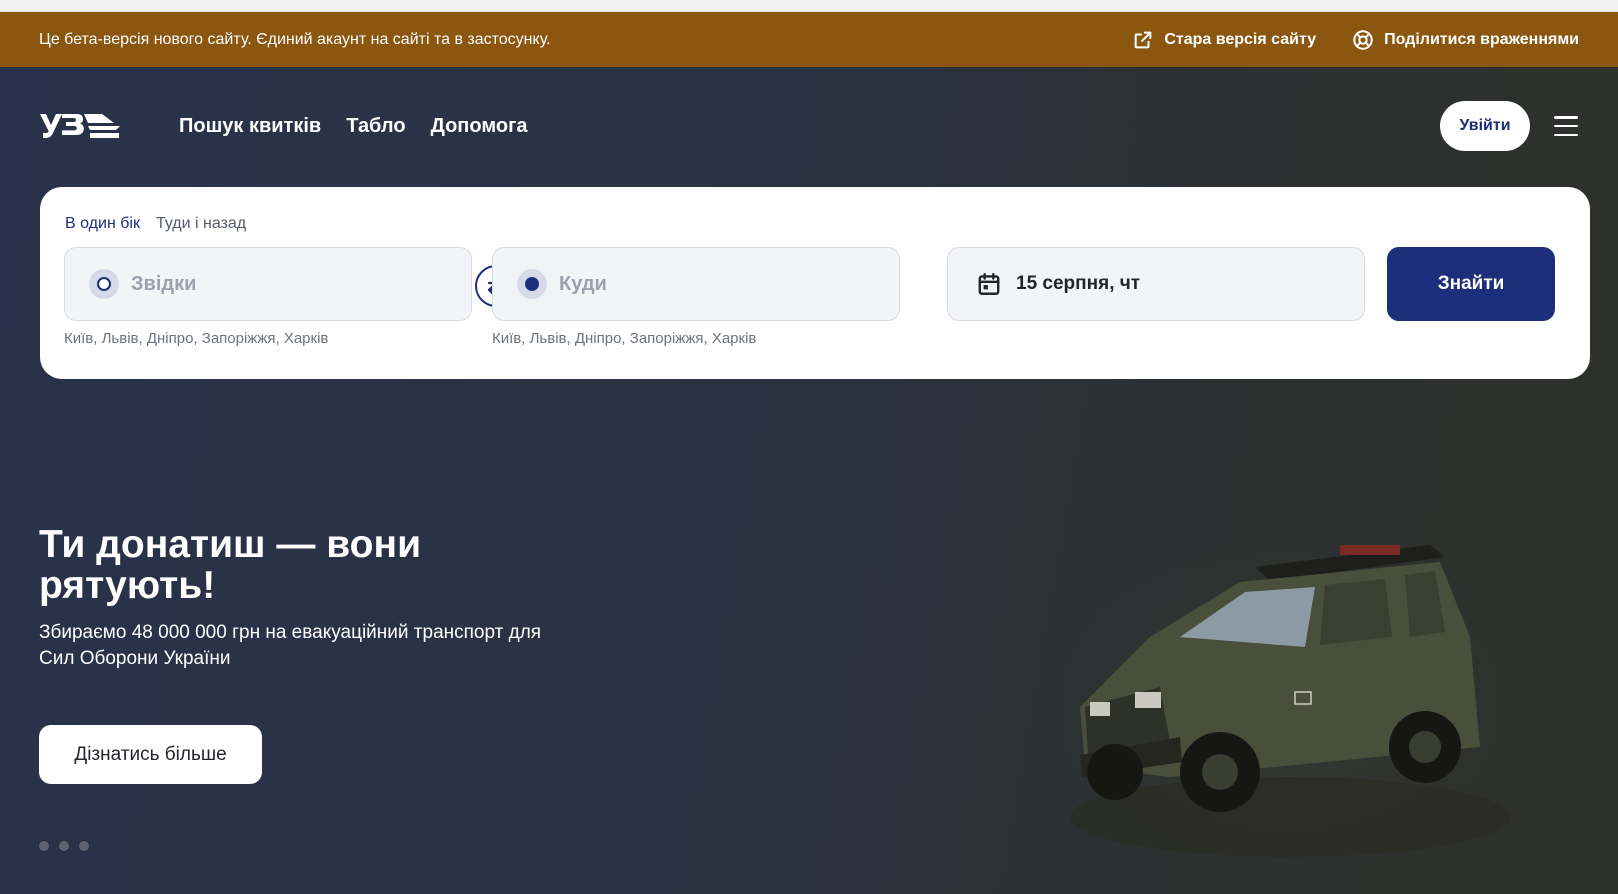 The width and height of the screenshot is (1618, 894). I want to click on to-input, so click(709, 284).